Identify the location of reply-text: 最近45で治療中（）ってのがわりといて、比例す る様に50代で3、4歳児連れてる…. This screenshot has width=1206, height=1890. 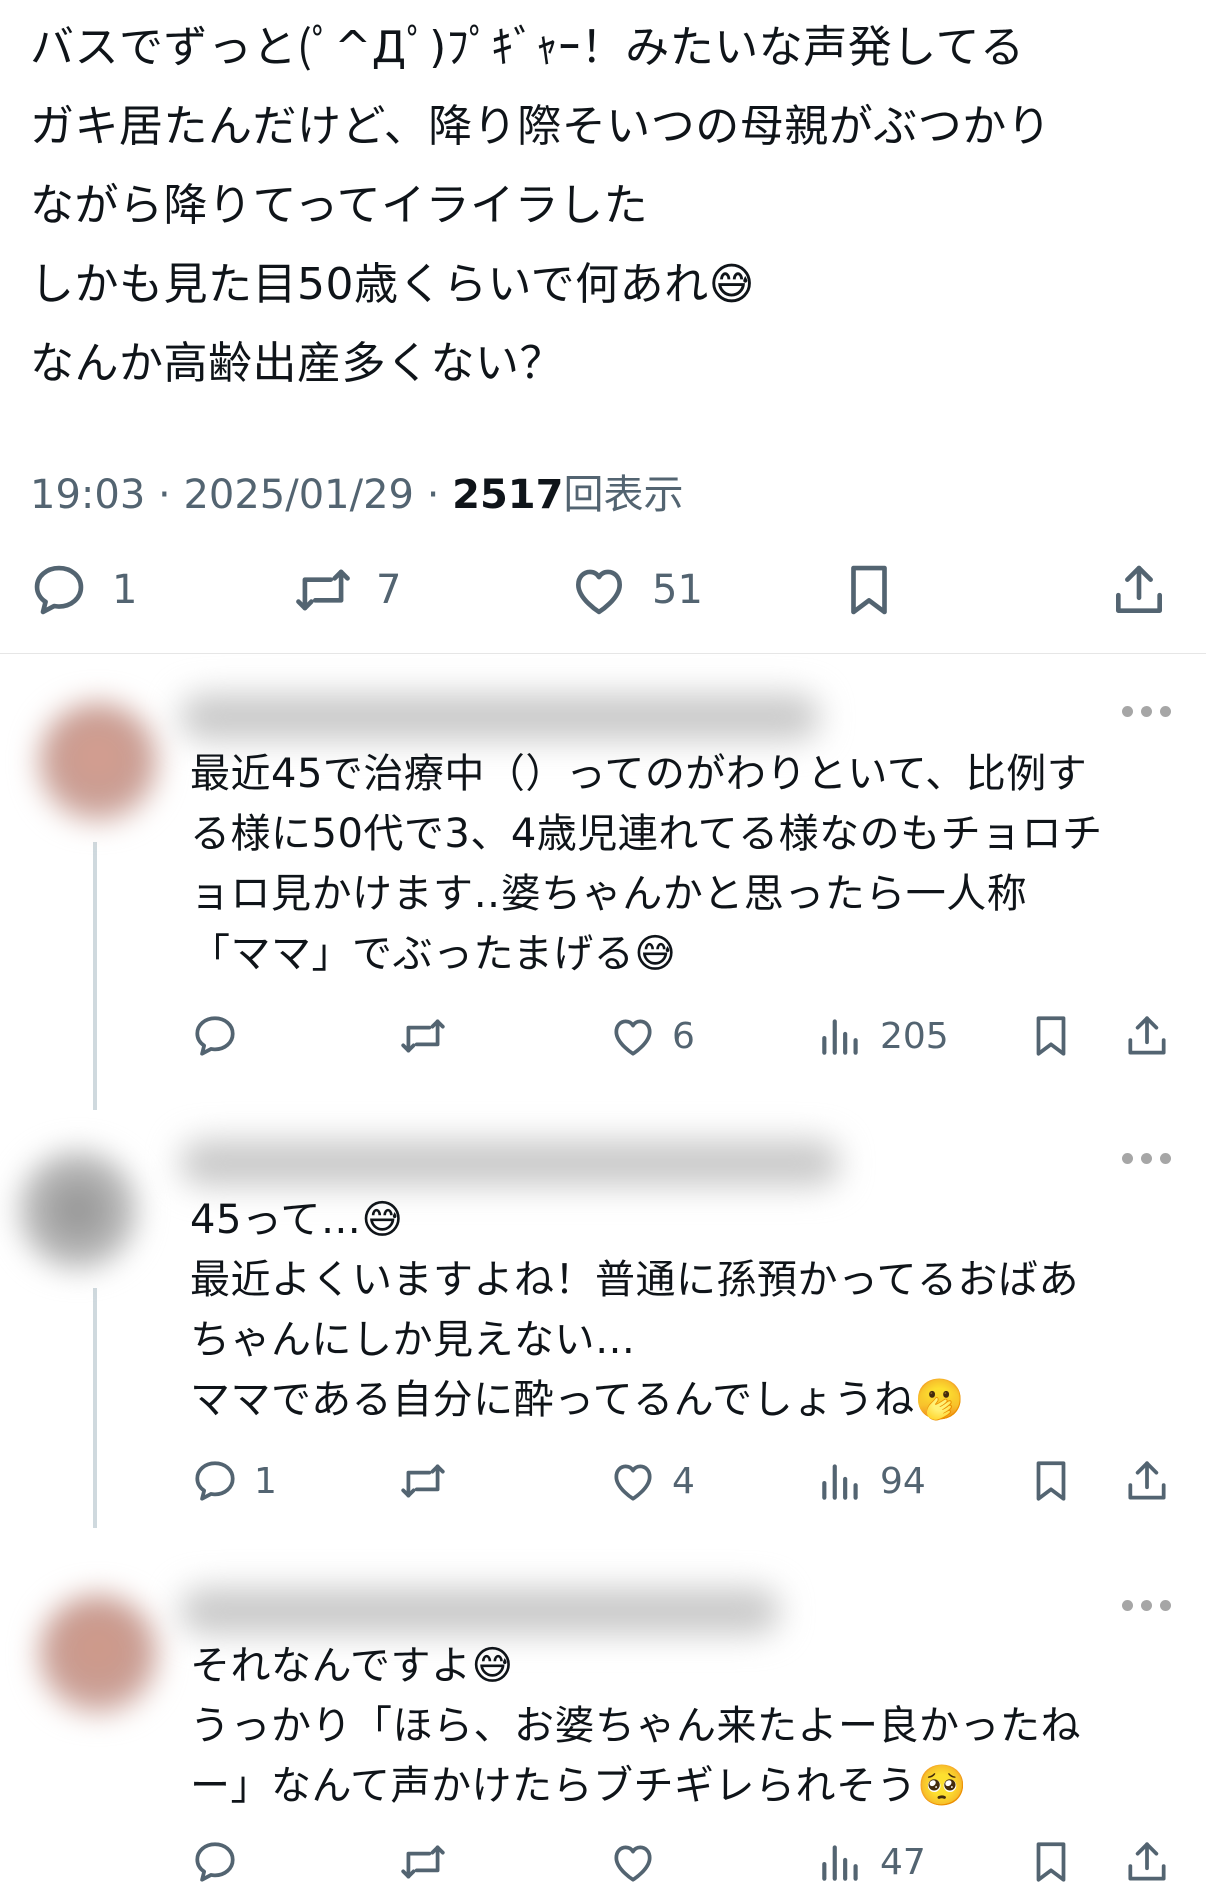
(646, 864).